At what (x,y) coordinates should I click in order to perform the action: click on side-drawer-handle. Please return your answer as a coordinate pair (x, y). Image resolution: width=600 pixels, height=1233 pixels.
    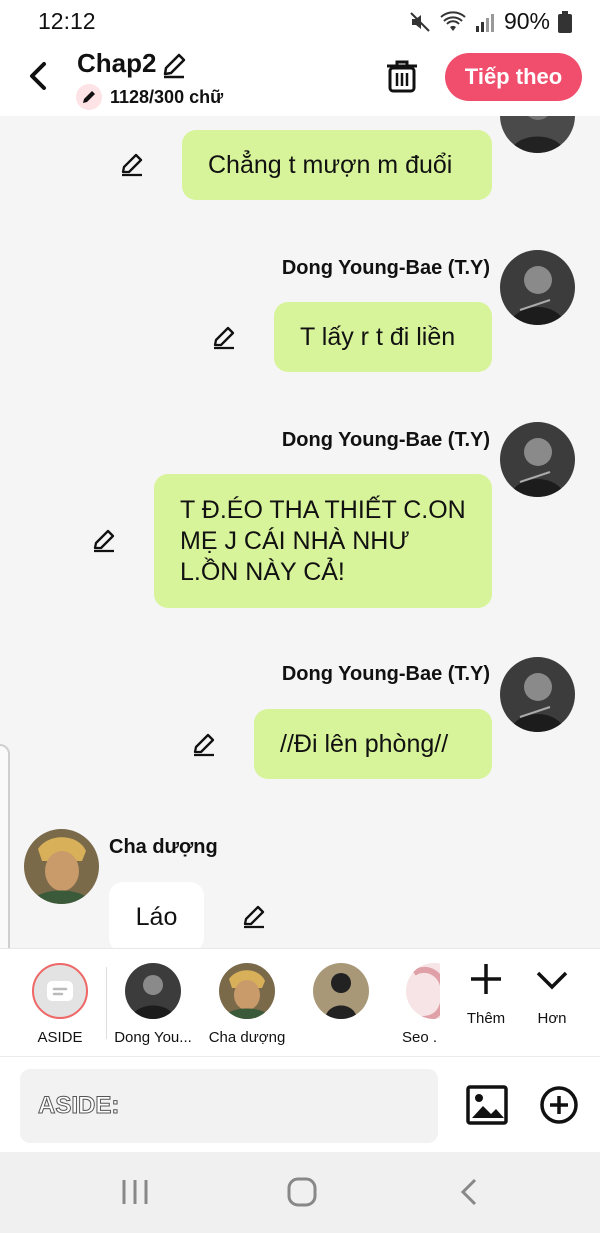
    Looking at the image, I should click on (5, 858).